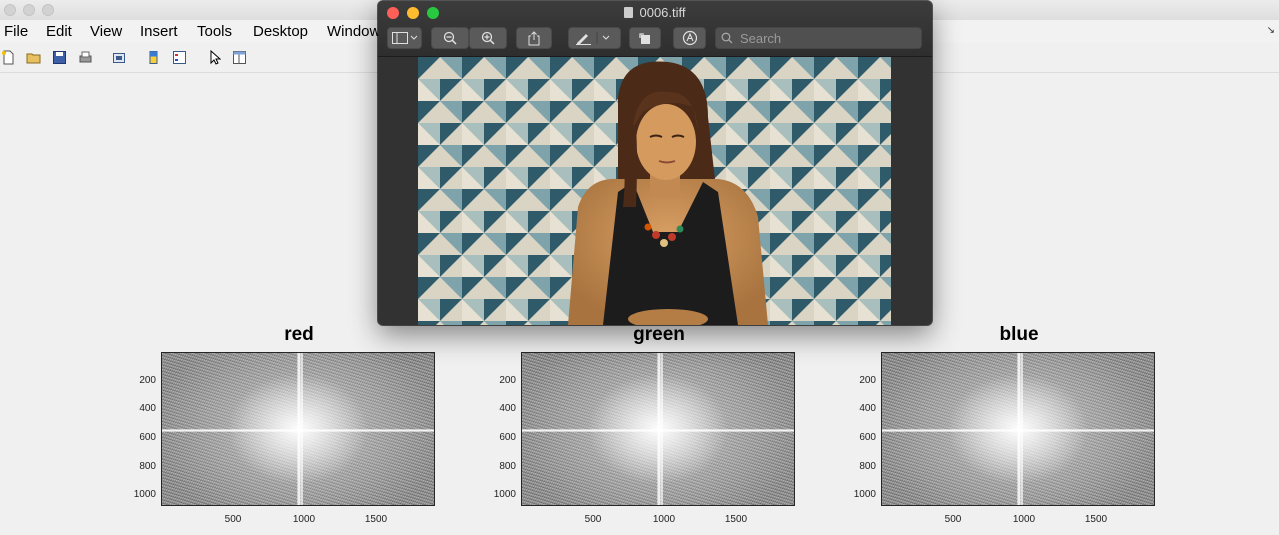  Describe the element at coordinates (659, 334) in the screenshot. I see `axis-title-green: green` at that location.